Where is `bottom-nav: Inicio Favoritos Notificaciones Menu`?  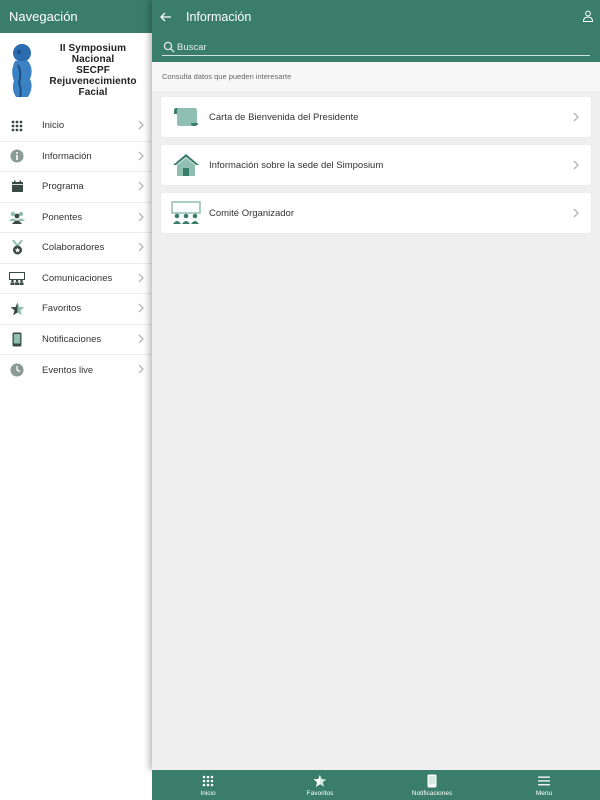
bottom-nav: Inicio Favoritos Notificaciones Menu is located at coordinates (376, 785).